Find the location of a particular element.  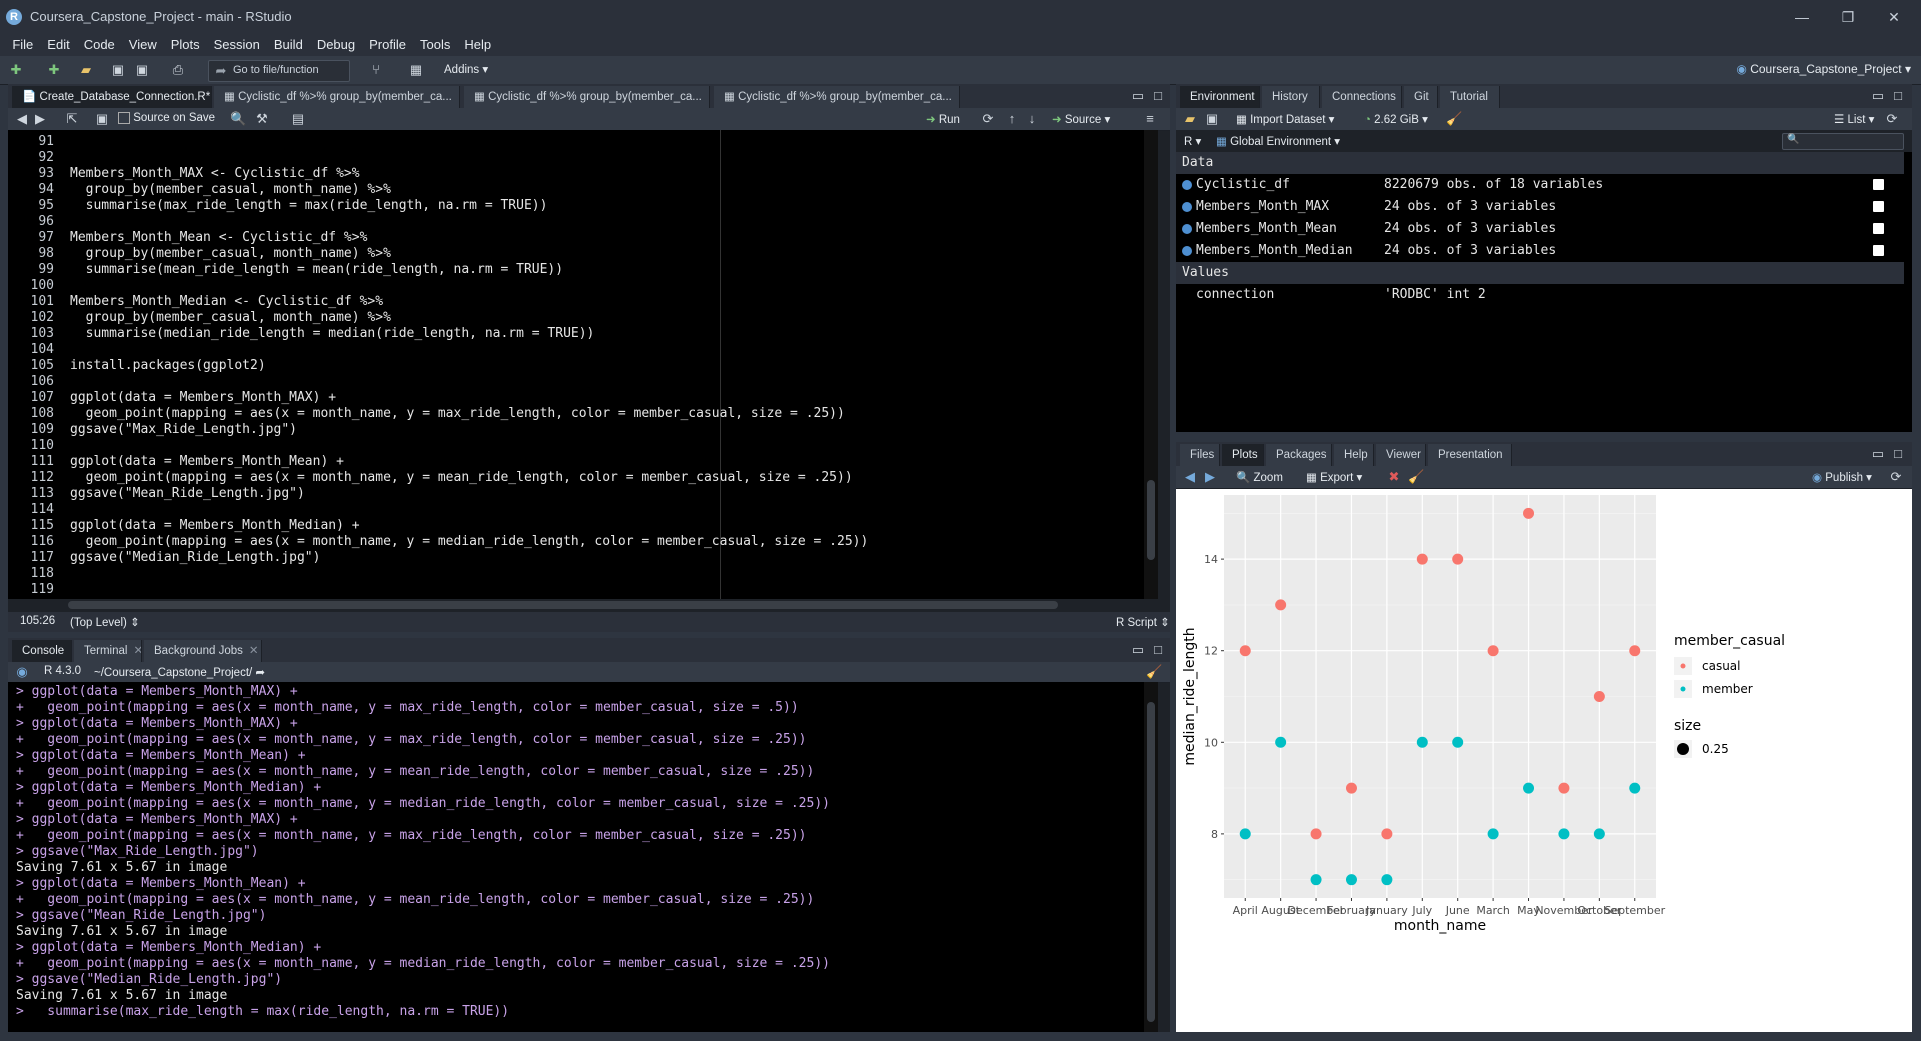

tab-packages: Packages is located at coordinates (1299, 455).